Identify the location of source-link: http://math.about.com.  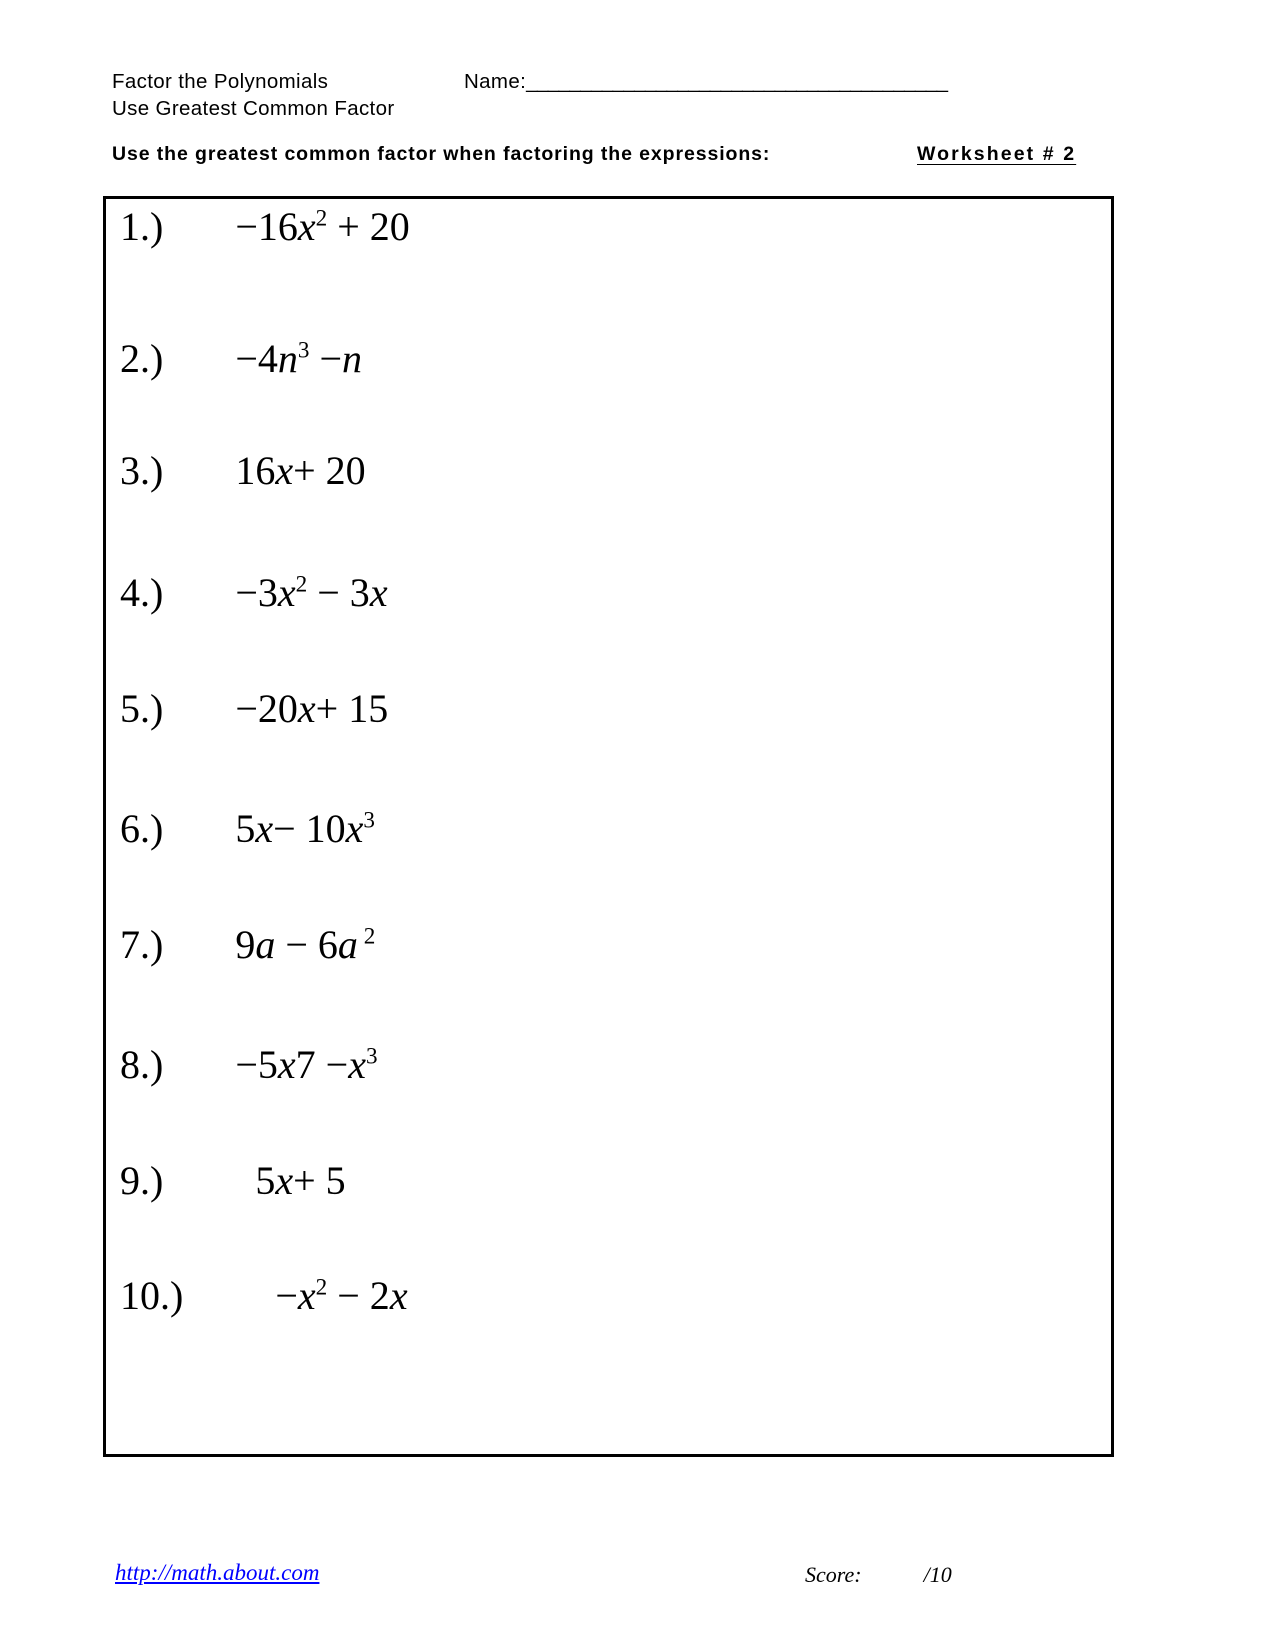
(217, 1573).